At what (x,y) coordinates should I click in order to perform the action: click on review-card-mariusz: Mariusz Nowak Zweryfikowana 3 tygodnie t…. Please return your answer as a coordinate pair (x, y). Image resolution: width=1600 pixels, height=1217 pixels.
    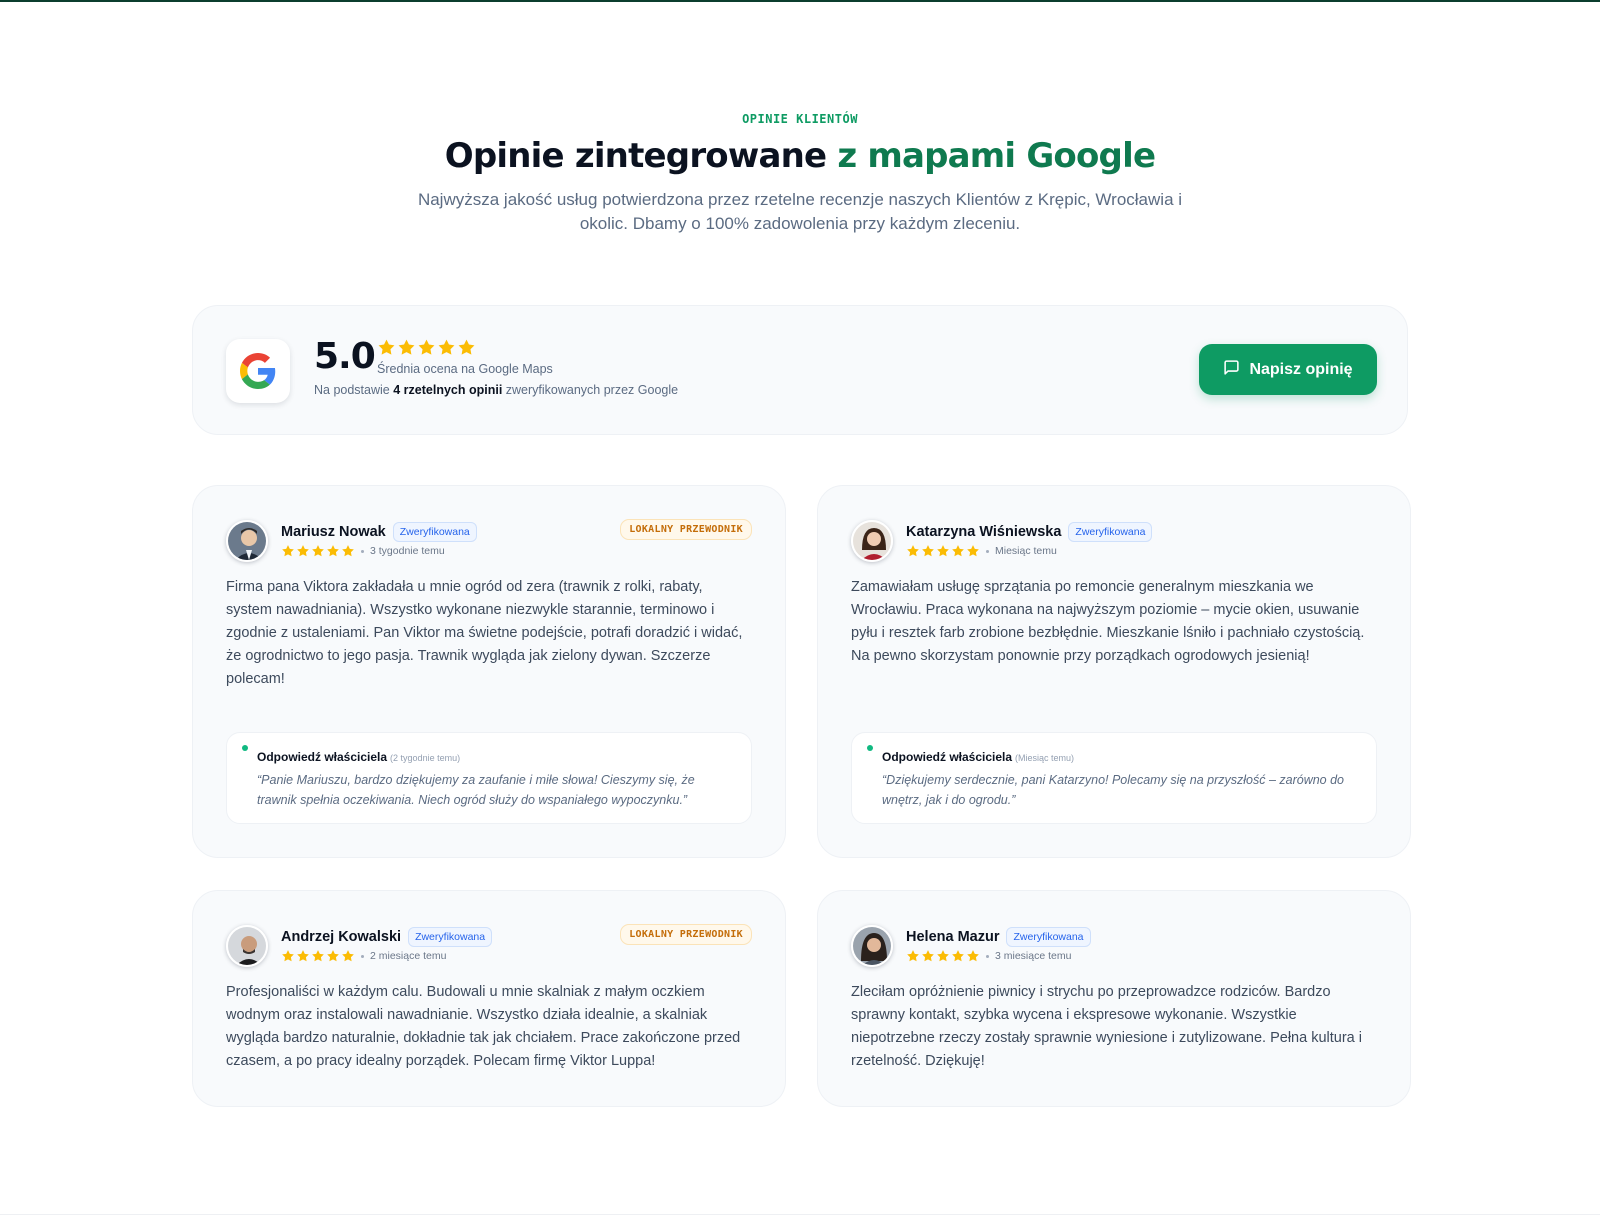
    Looking at the image, I should click on (489, 671).